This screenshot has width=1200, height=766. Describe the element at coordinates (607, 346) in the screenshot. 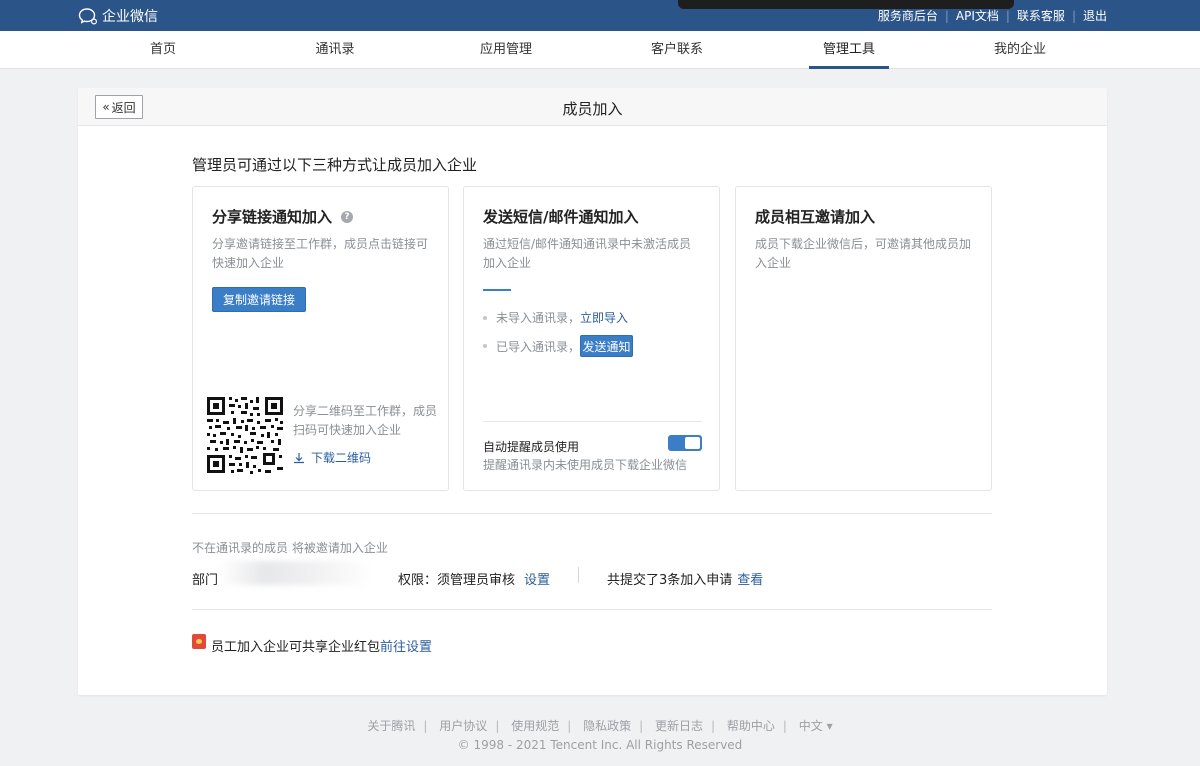

I see `send-notification-button: 发送通知` at that location.